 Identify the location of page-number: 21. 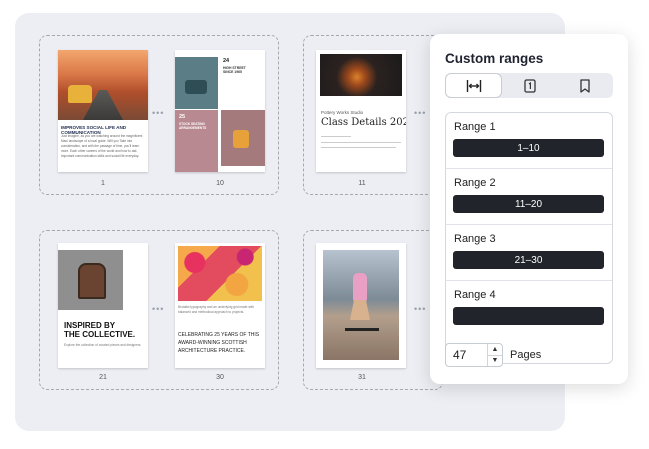
(103, 377).